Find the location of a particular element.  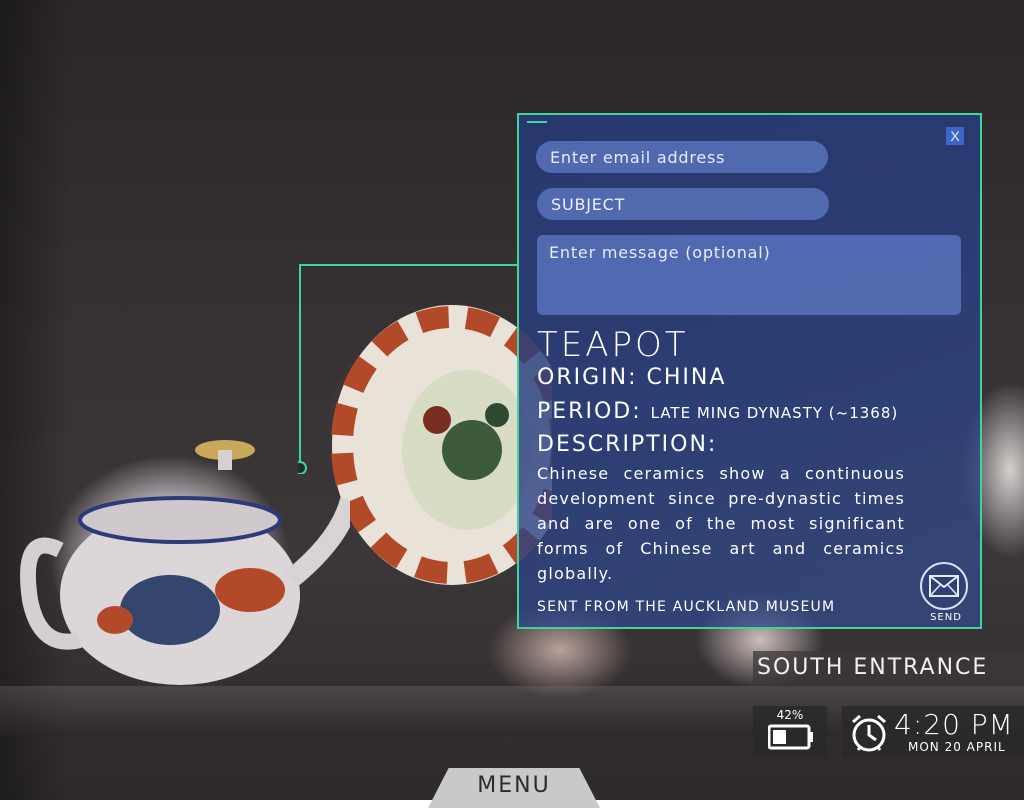

envelope-icon is located at coordinates (944, 586).